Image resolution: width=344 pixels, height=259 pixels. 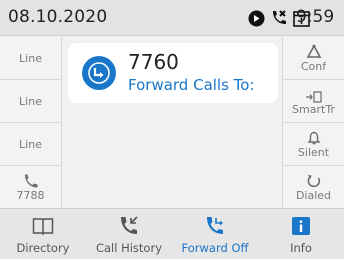 What do you see at coordinates (43, 226) in the screenshot?
I see `book-icon` at bounding box center [43, 226].